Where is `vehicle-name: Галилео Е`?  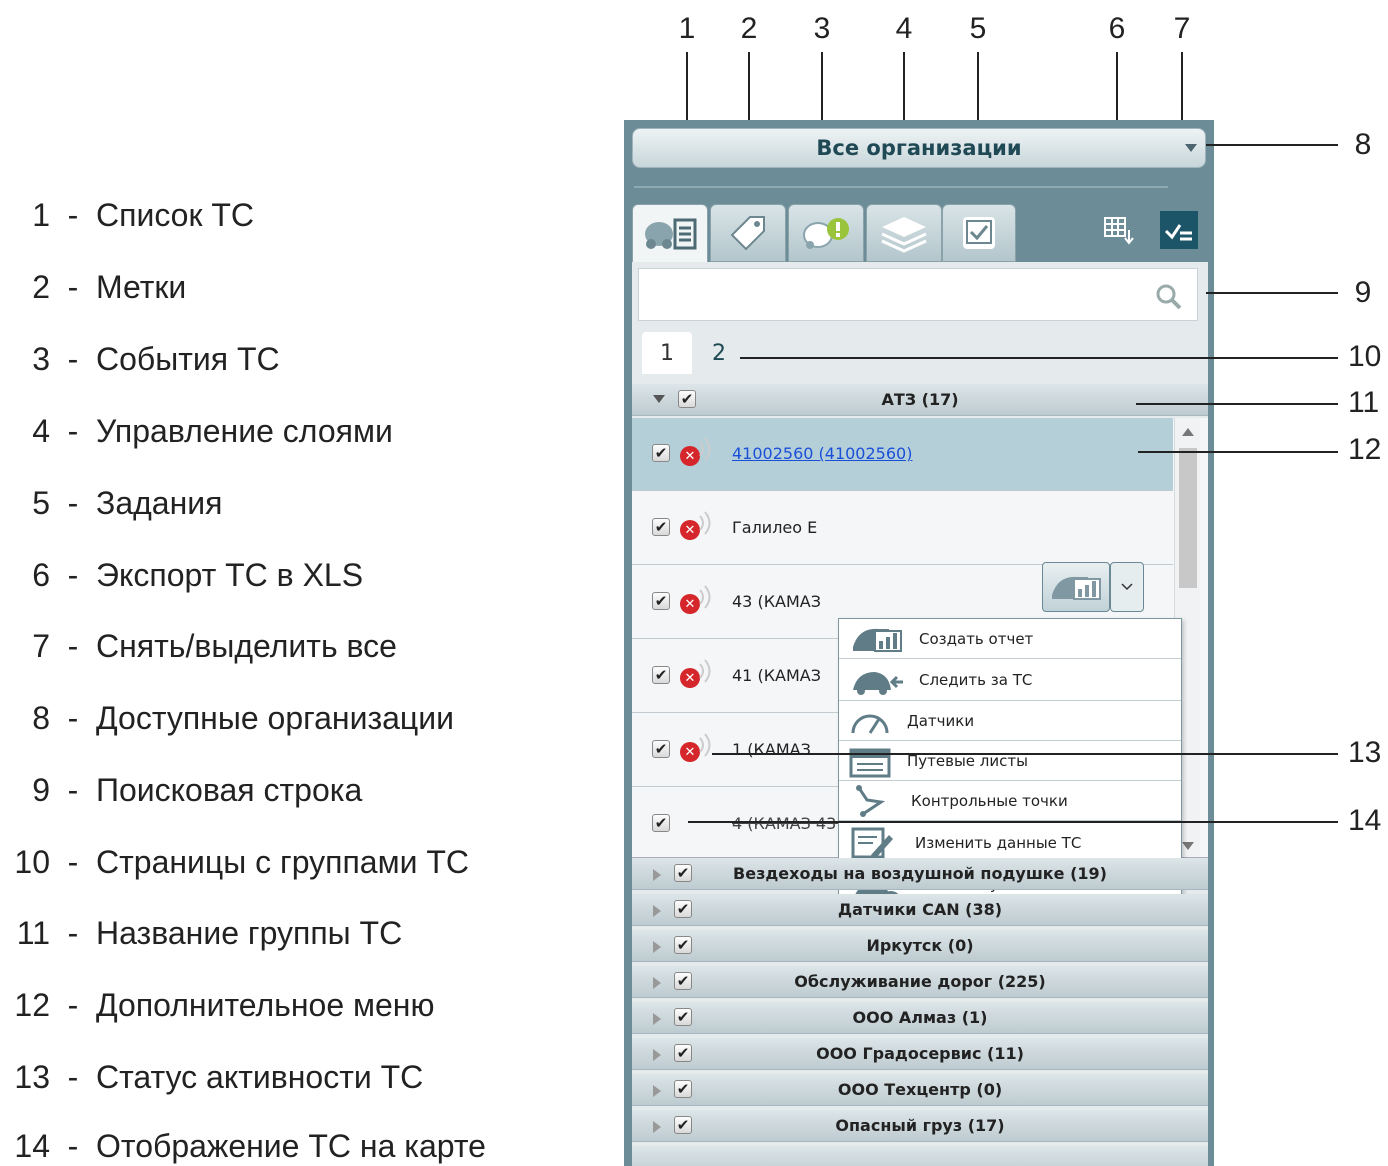
vehicle-name: Галилео Е is located at coordinates (774, 527).